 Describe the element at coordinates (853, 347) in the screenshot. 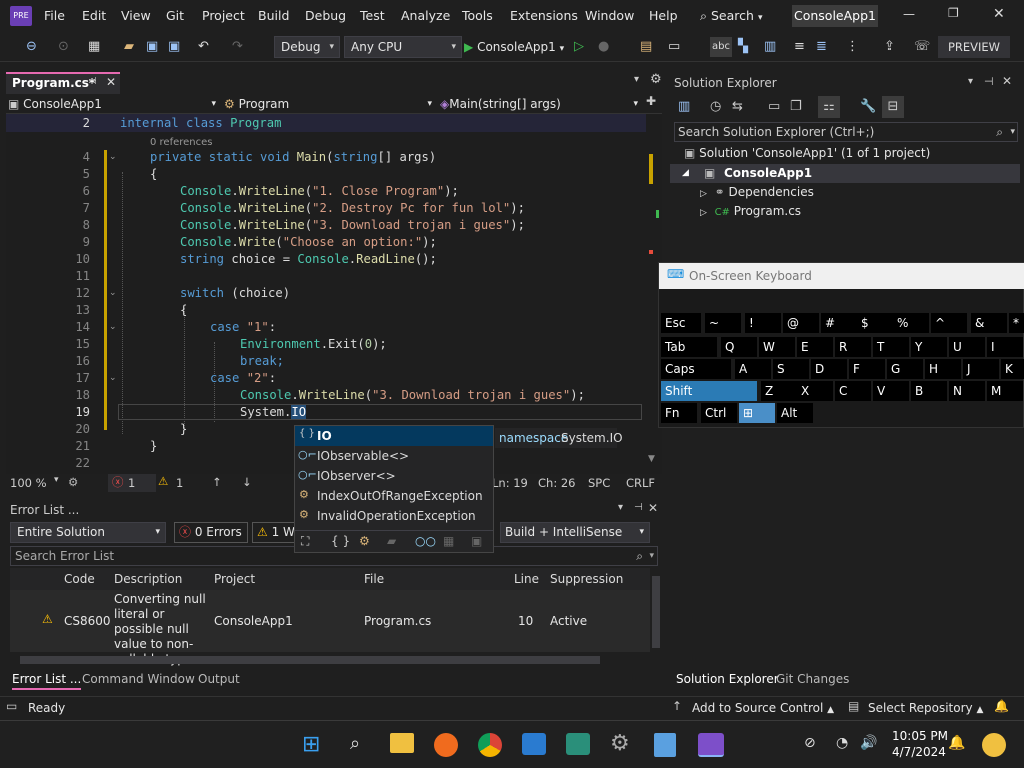

I see `osk-key: R` at that location.